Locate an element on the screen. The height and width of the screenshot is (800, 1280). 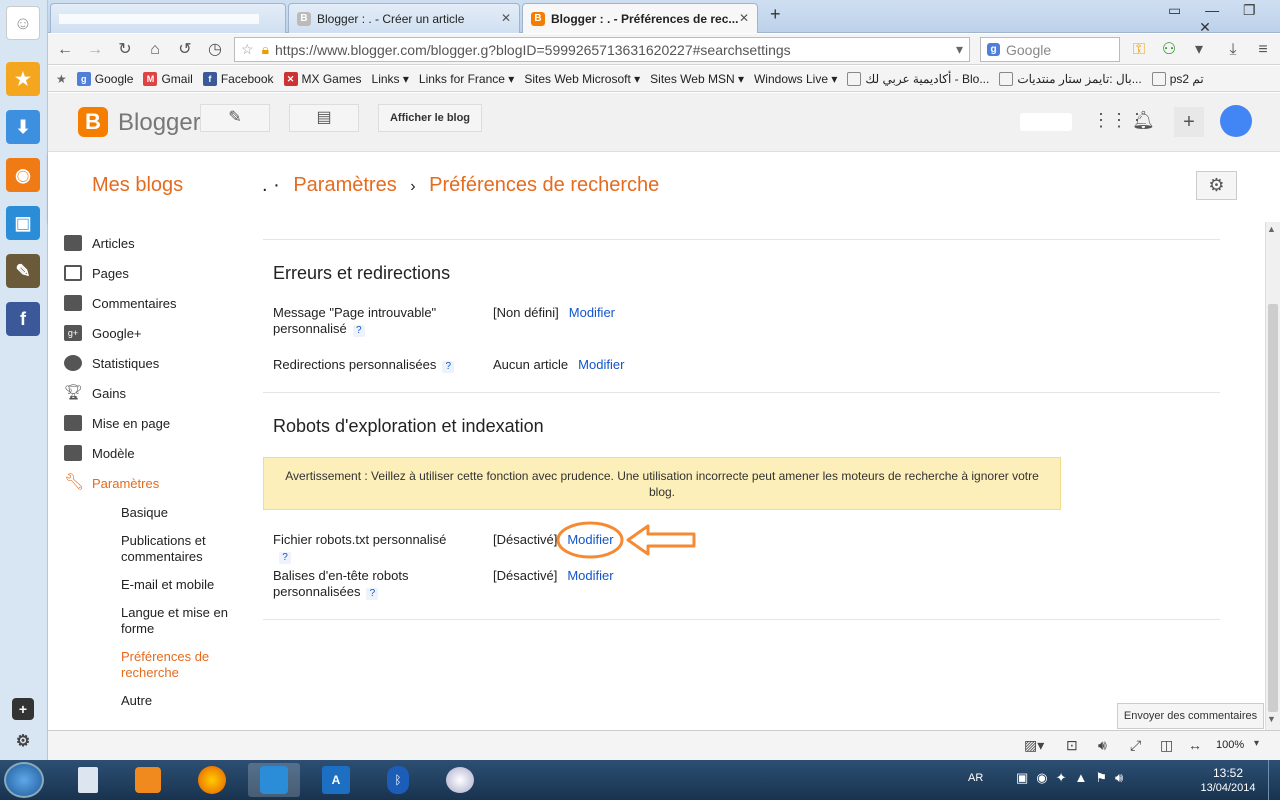
clock-date: 13/04/2014 is located at coordinates (1228, 788).